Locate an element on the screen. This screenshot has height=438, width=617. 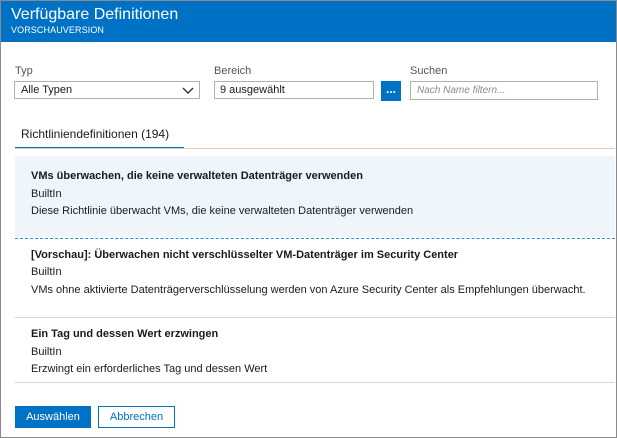
cancel-button: Abbrechen is located at coordinates (136, 417).